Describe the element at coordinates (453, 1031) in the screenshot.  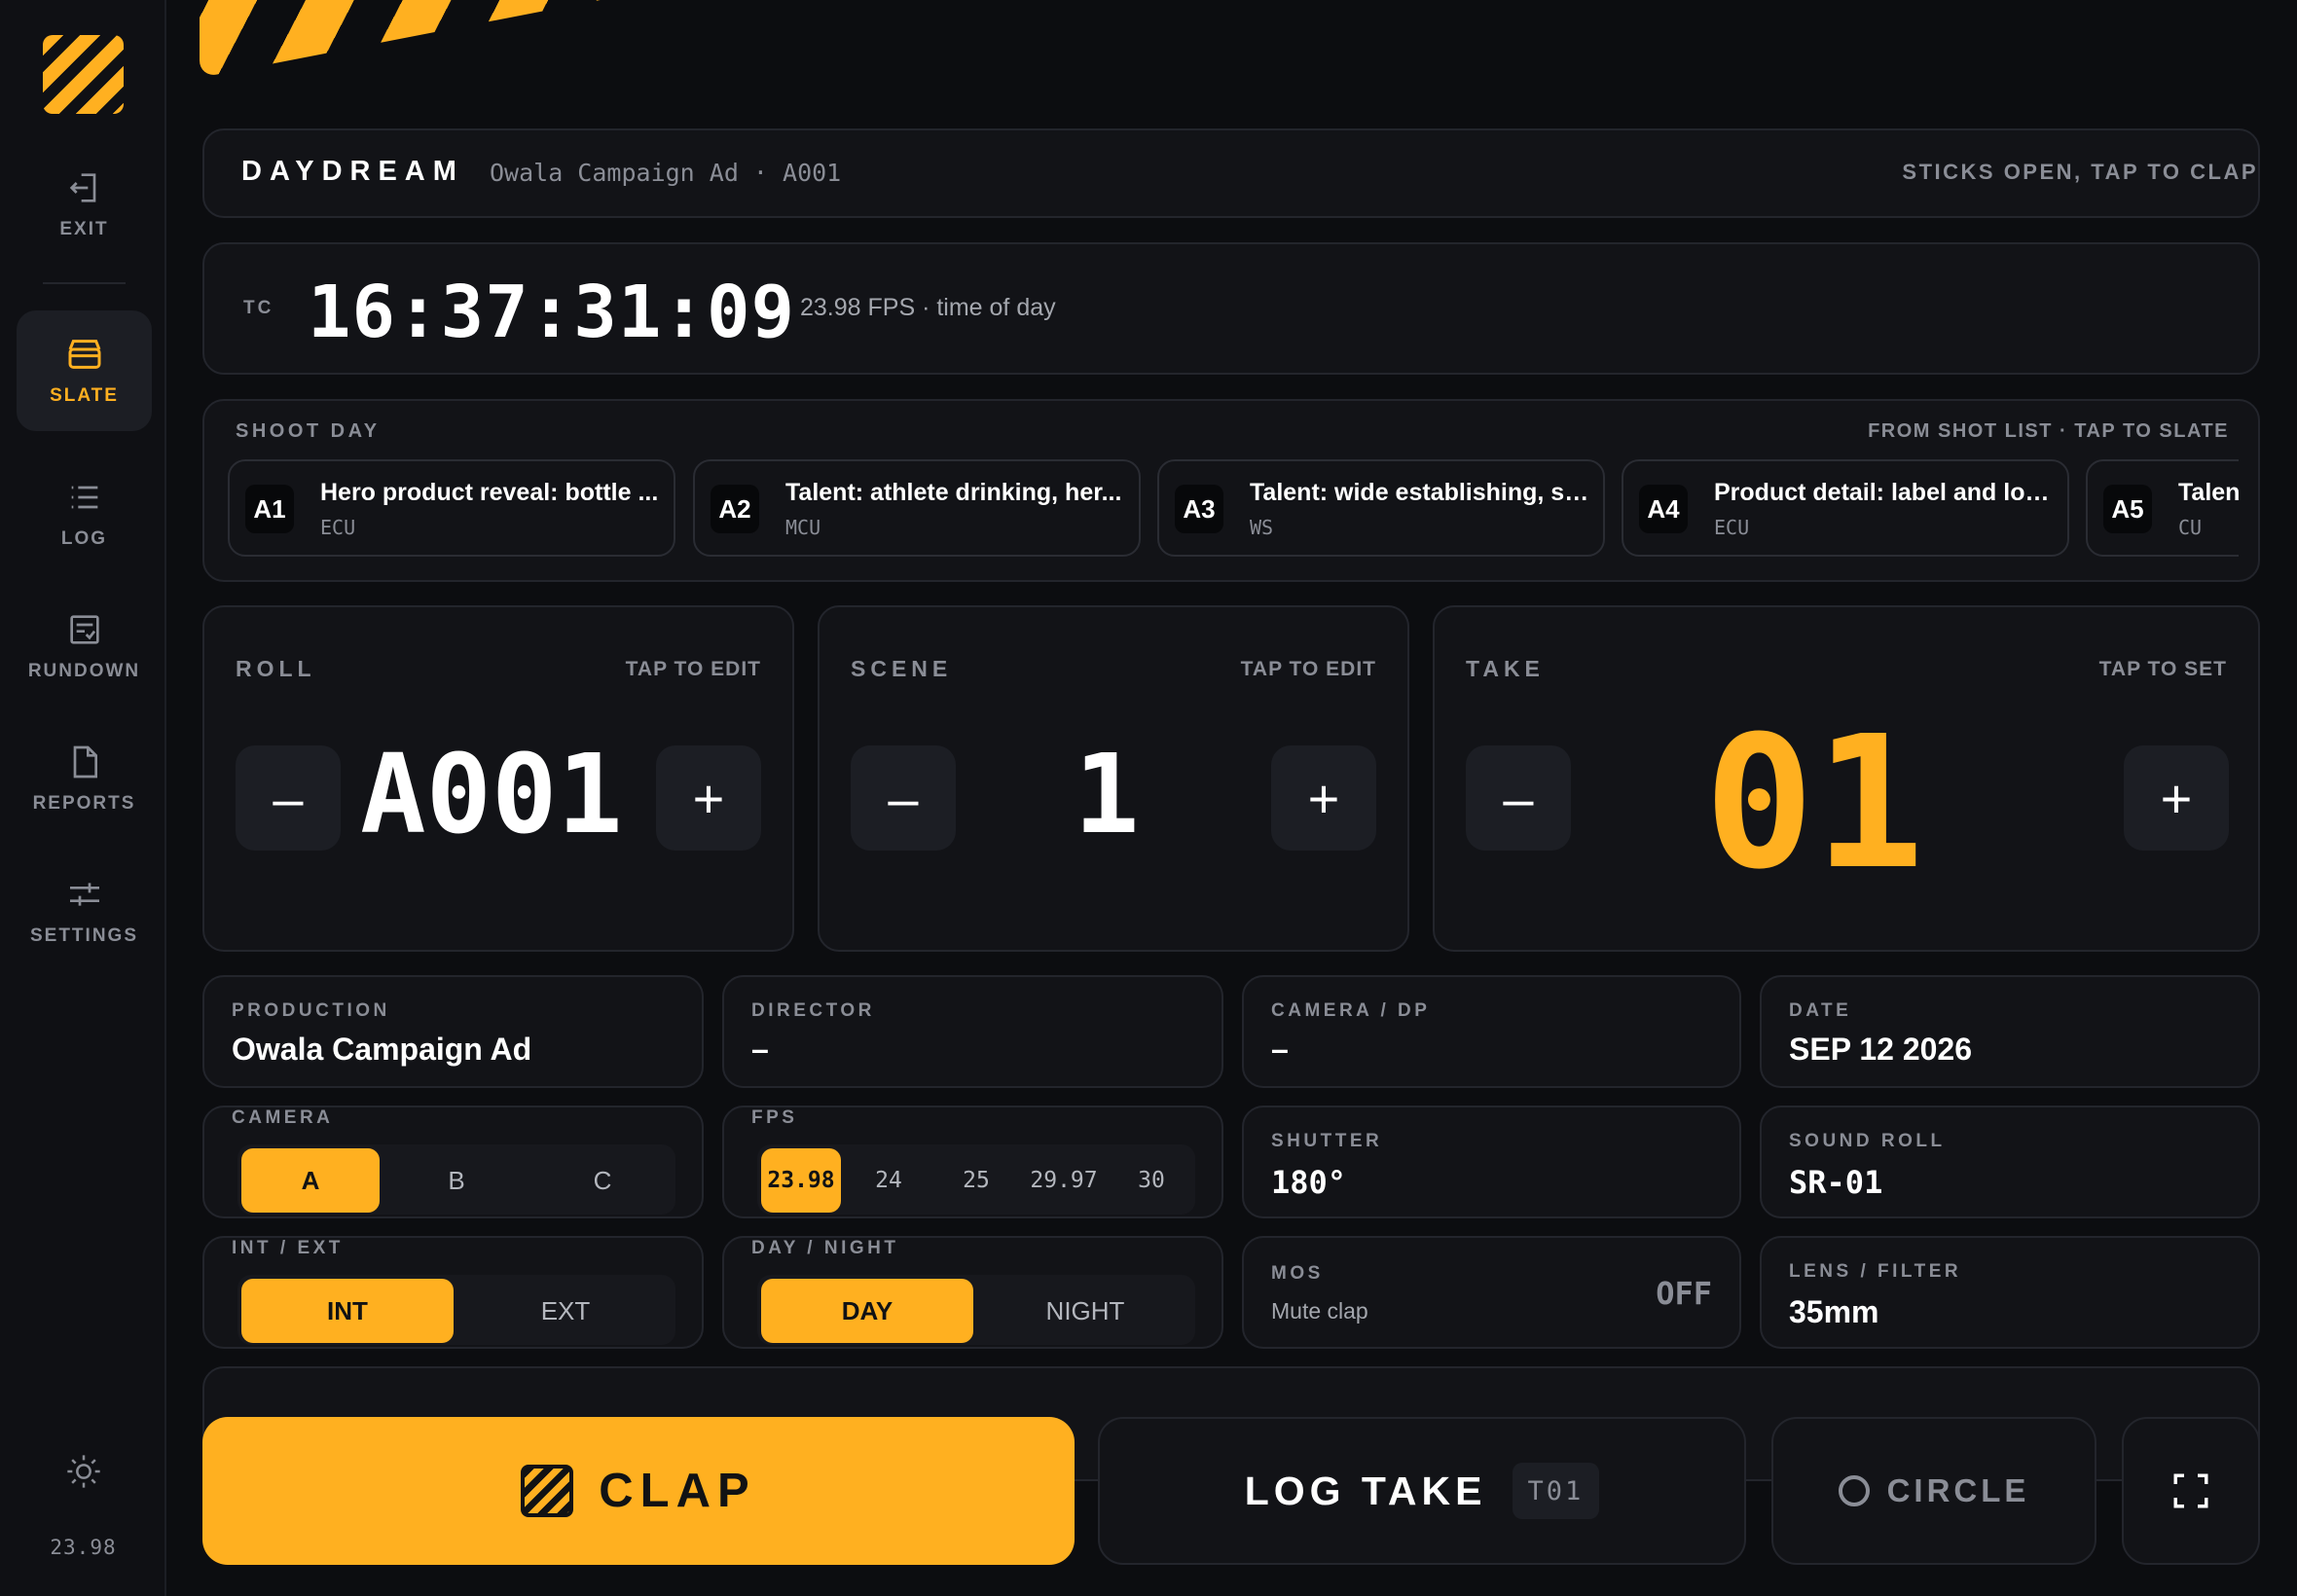
I see `production-card: PRODUCTION Owala Campaign Ad` at that location.